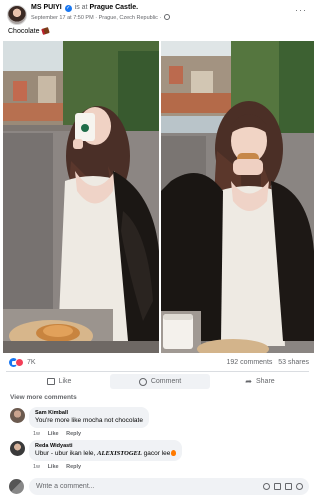 The width and height of the screenshot is (320, 500). Describe the element at coordinates (19, 362) in the screenshot. I see `love-reaction-icon` at that location.